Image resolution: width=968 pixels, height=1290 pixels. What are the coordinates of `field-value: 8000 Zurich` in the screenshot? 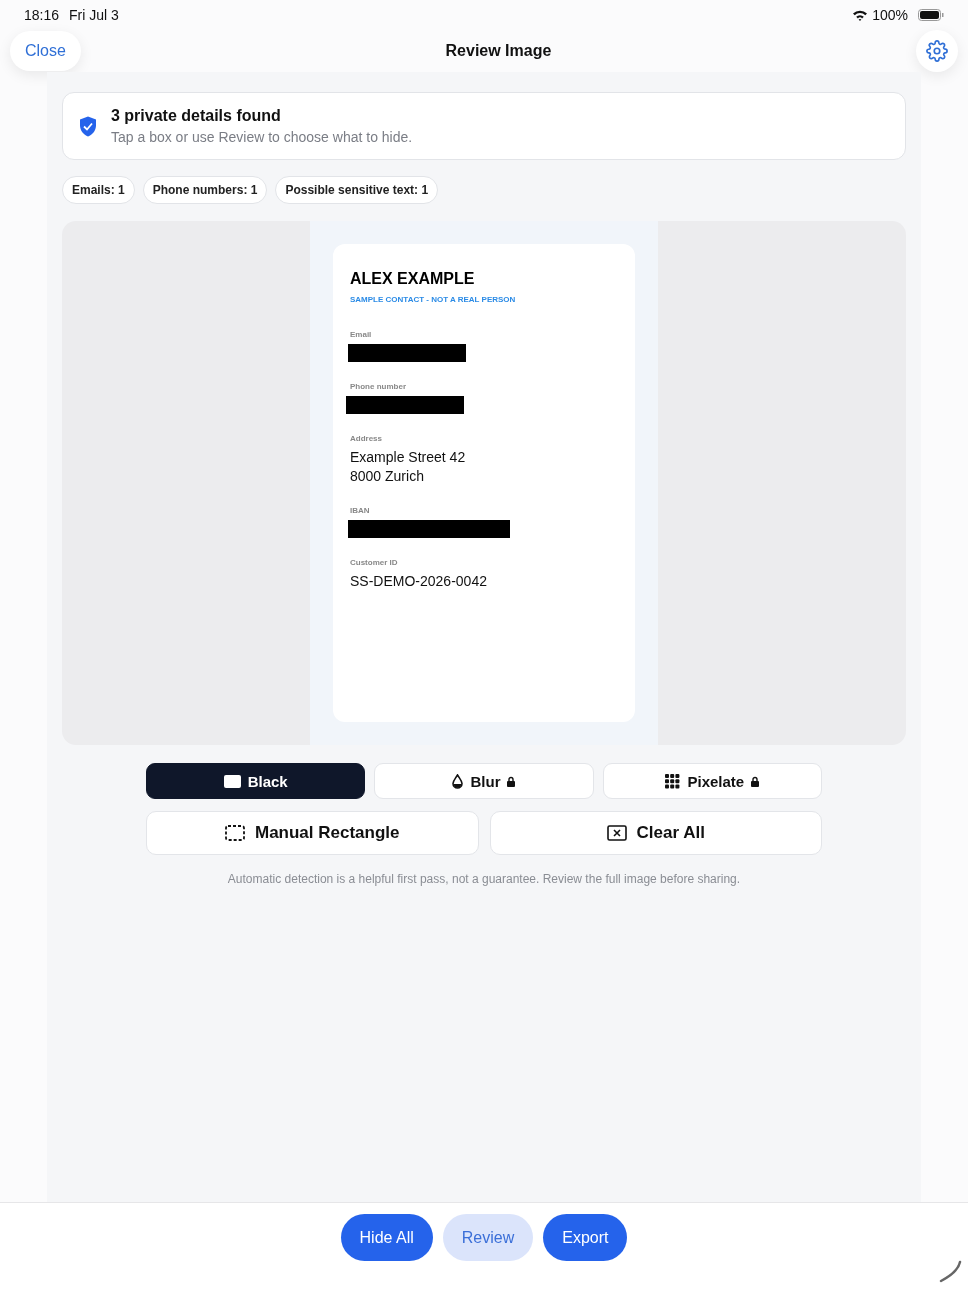 It's located at (387, 476).